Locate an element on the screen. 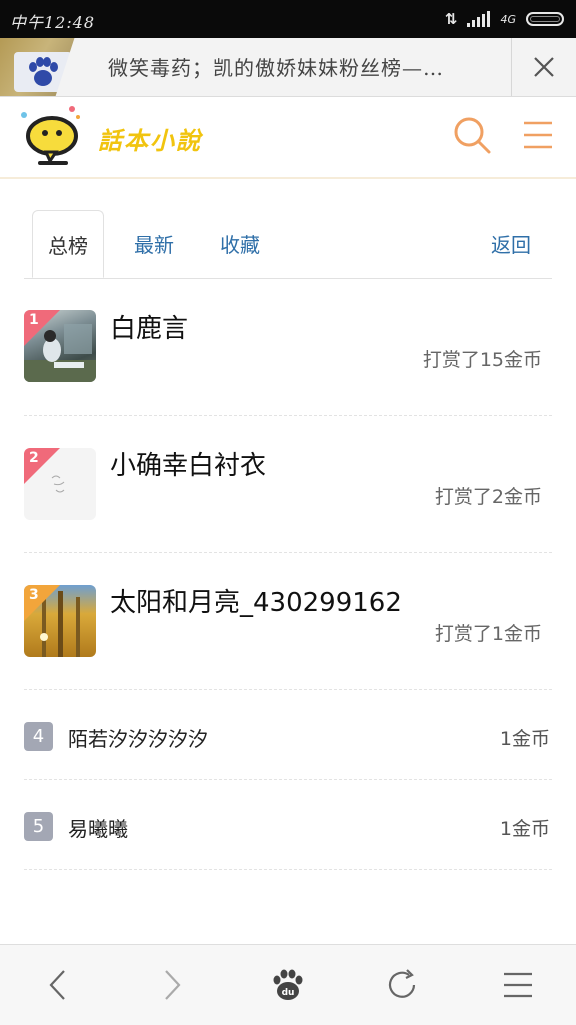 The height and width of the screenshot is (1025, 576). status-icons: ⇅ 4G is located at coordinates (504, 19).